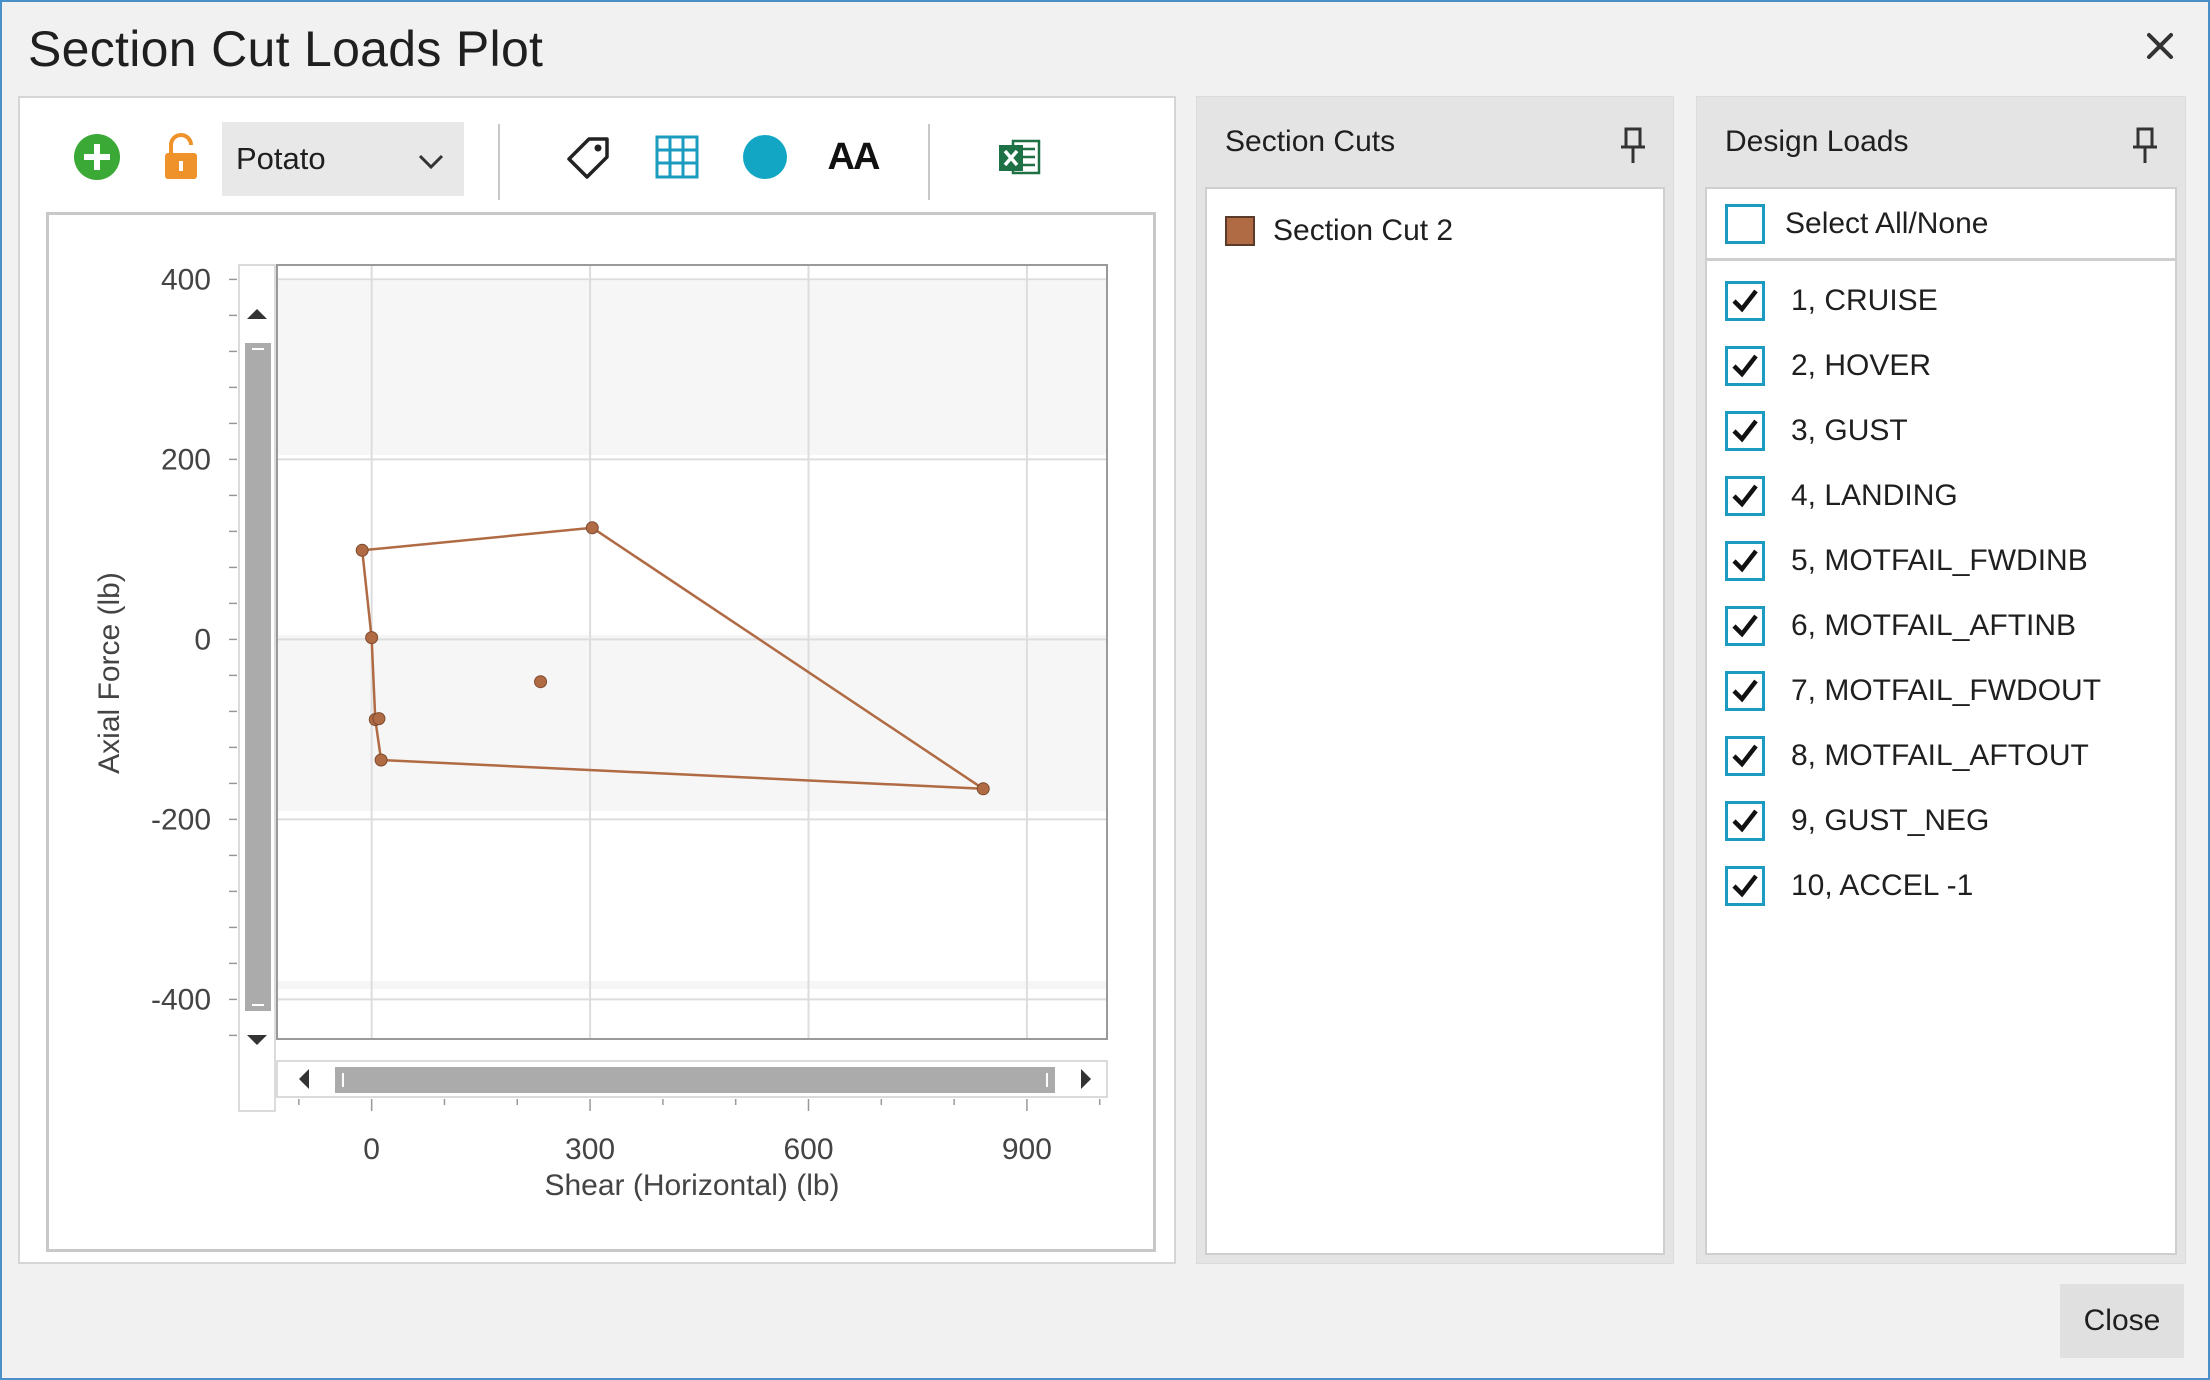 This screenshot has width=2210, height=1380. What do you see at coordinates (765, 157) in the screenshot?
I see `marker-circle-icon` at bounding box center [765, 157].